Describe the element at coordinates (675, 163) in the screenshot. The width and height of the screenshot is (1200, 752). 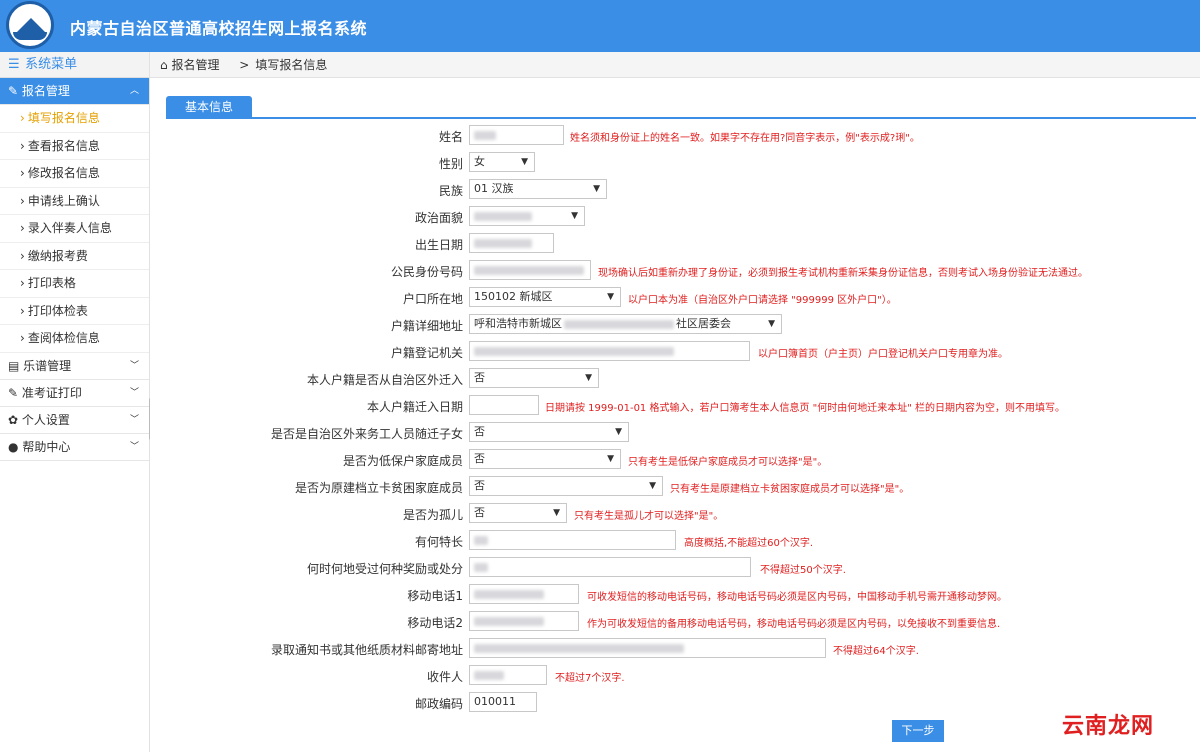
I see `field-gender: 性别 女 ▼` at that location.